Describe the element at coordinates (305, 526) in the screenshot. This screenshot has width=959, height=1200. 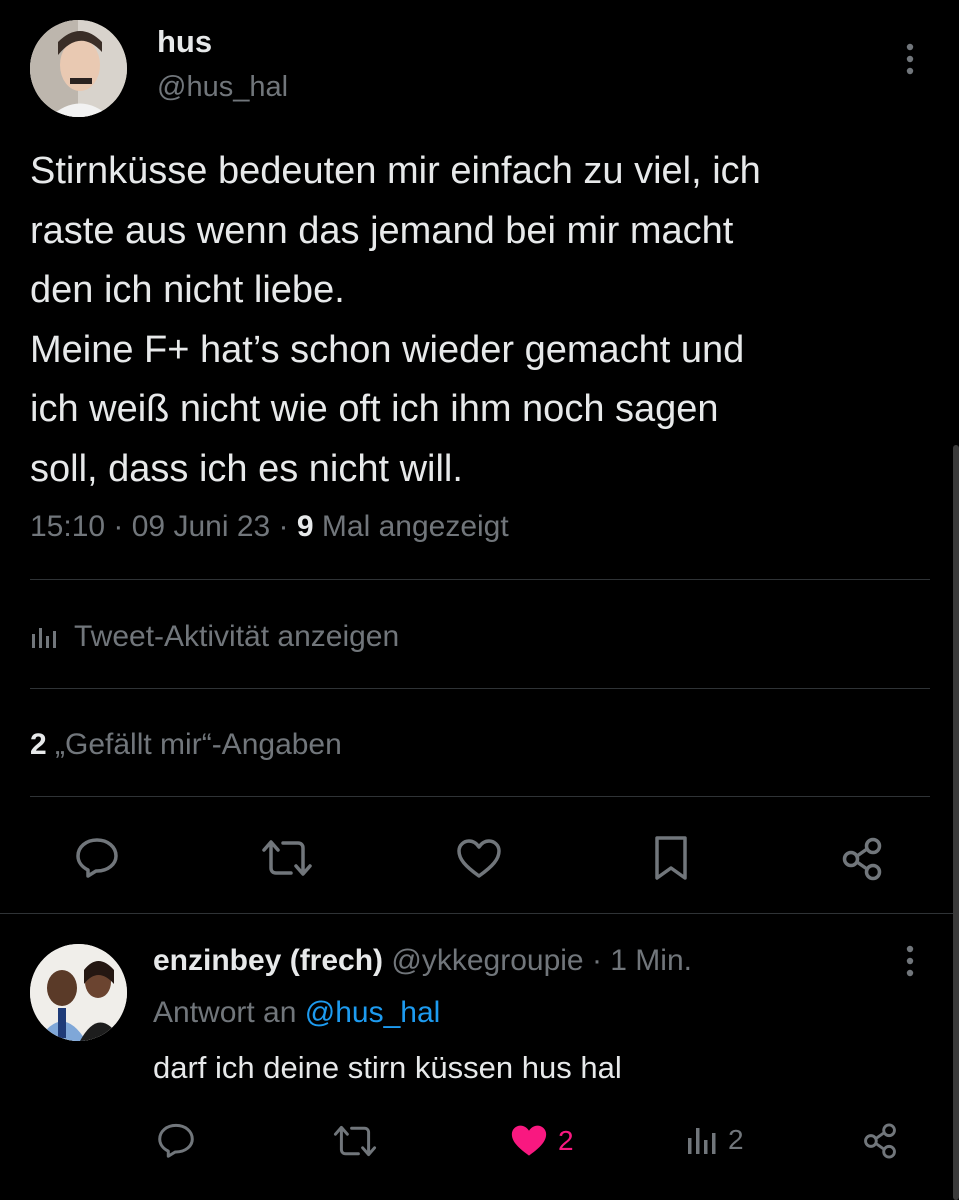
I see `views-count: 9` at that location.